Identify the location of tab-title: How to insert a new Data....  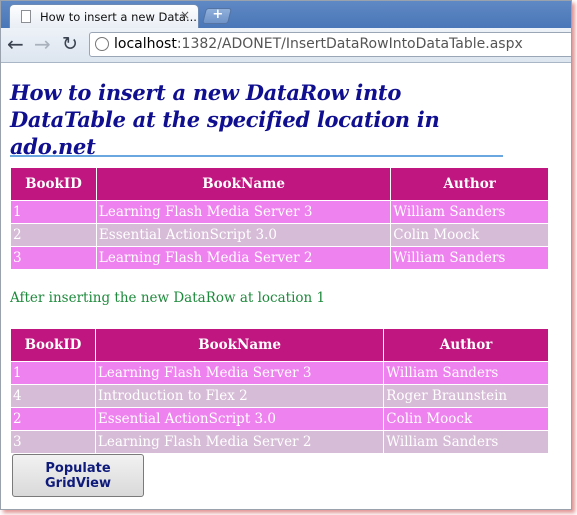
(118, 17).